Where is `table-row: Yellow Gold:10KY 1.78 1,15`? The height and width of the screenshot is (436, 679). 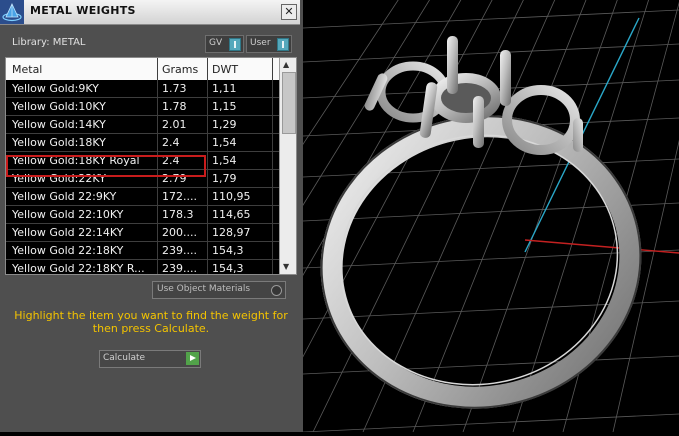
table-row: Yellow Gold:10KY 1.78 1,15 is located at coordinates (142, 107).